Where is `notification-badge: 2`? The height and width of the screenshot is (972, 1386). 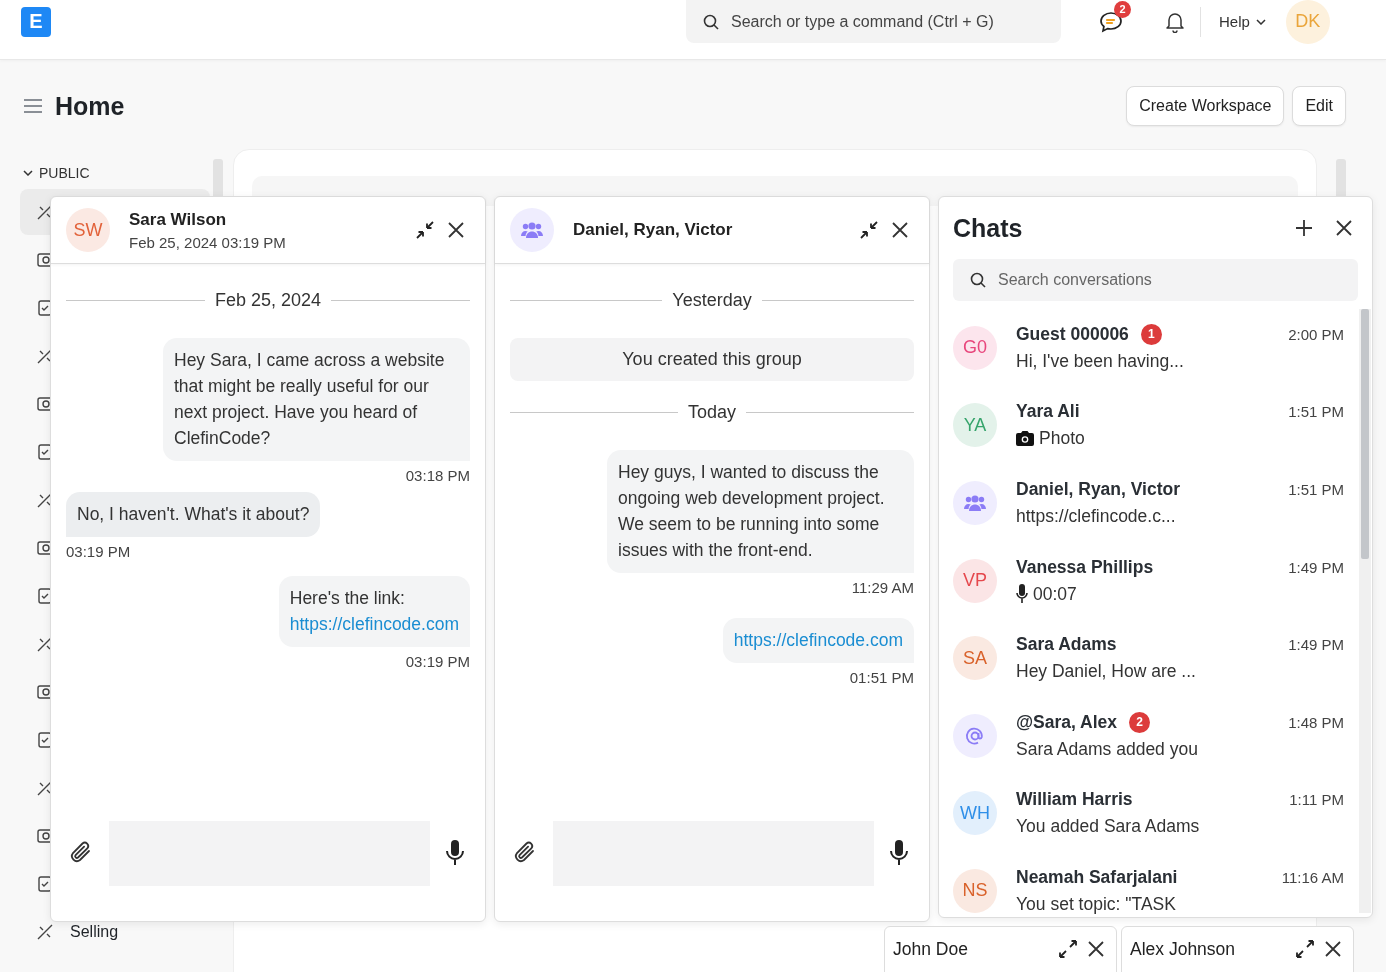
notification-badge: 2 is located at coordinates (1122, 9).